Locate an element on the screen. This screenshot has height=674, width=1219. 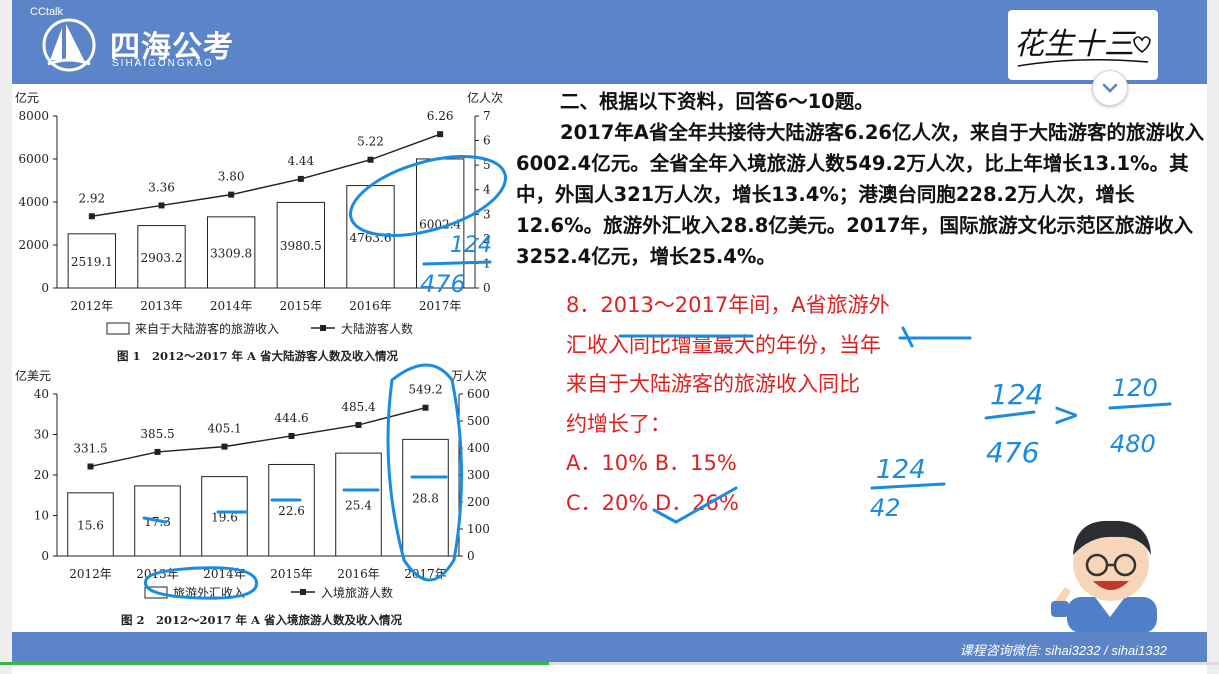
option-d: D．26% is located at coordinates (697, 503).